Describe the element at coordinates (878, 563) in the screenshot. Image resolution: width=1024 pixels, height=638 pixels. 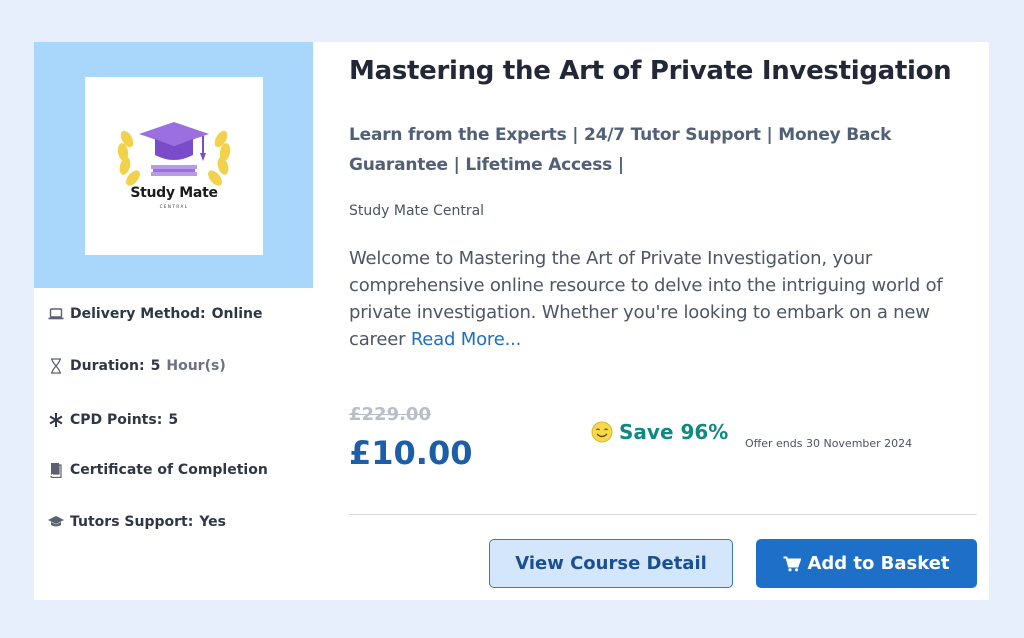
I see `add-to-basket-label: Add to Basket` at that location.